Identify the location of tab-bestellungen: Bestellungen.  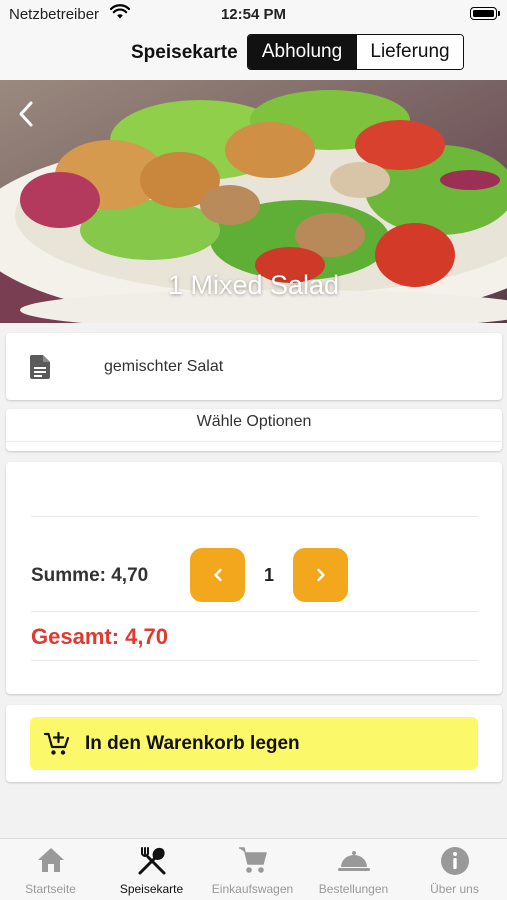
(353, 869).